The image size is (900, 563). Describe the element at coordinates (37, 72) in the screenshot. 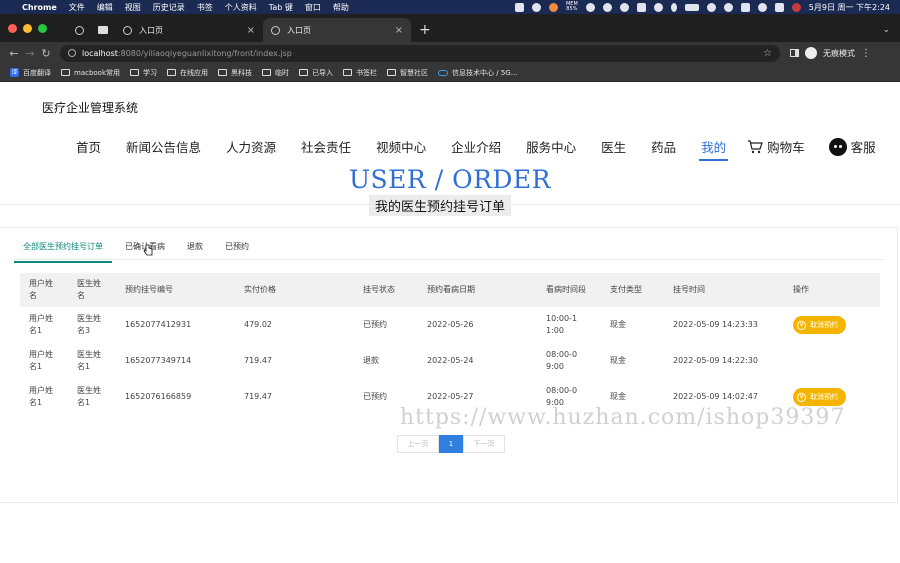

I see `bookmark-label: 百度翻译` at that location.